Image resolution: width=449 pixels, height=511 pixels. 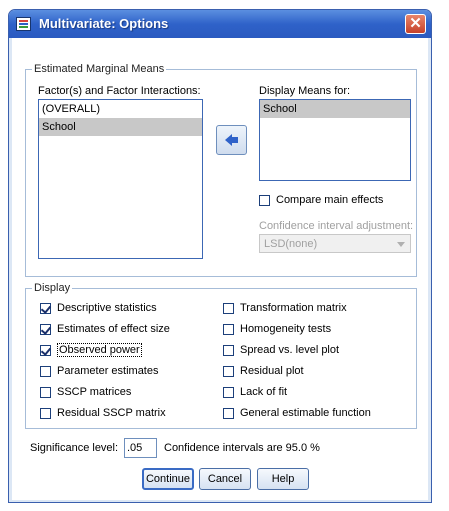 What do you see at coordinates (335, 243) in the screenshot?
I see `ci-adjustment-dropdown: LSD(none)` at bounding box center [335, 243].